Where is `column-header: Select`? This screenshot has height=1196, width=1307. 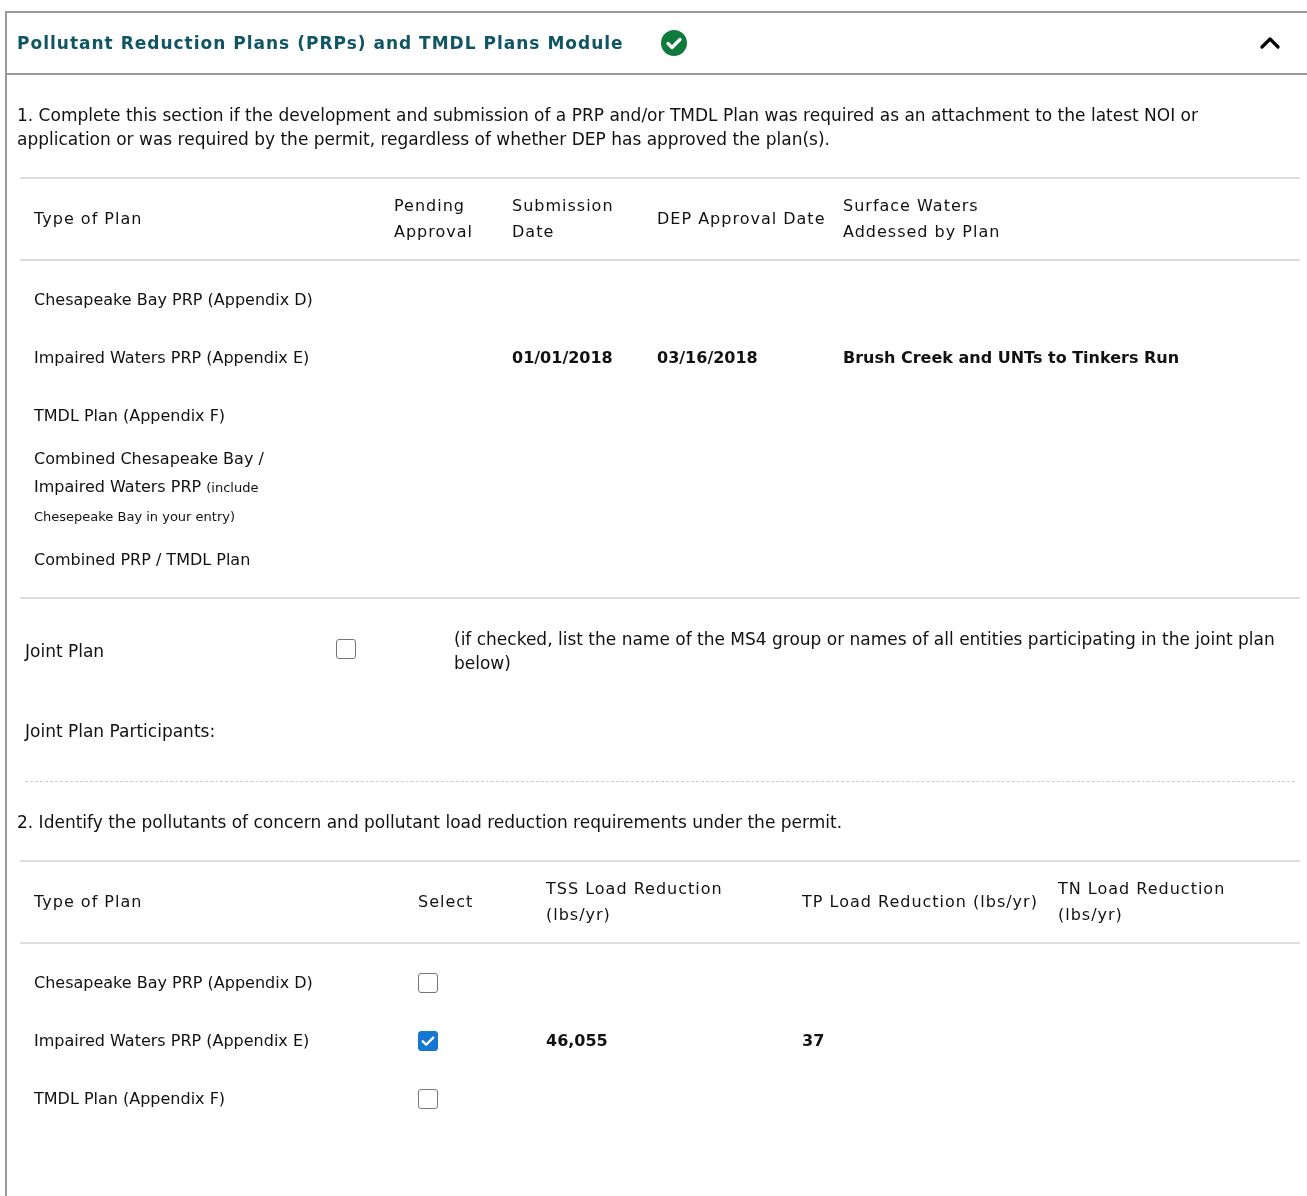 column-header: Select is located at coordinates (446, 902).